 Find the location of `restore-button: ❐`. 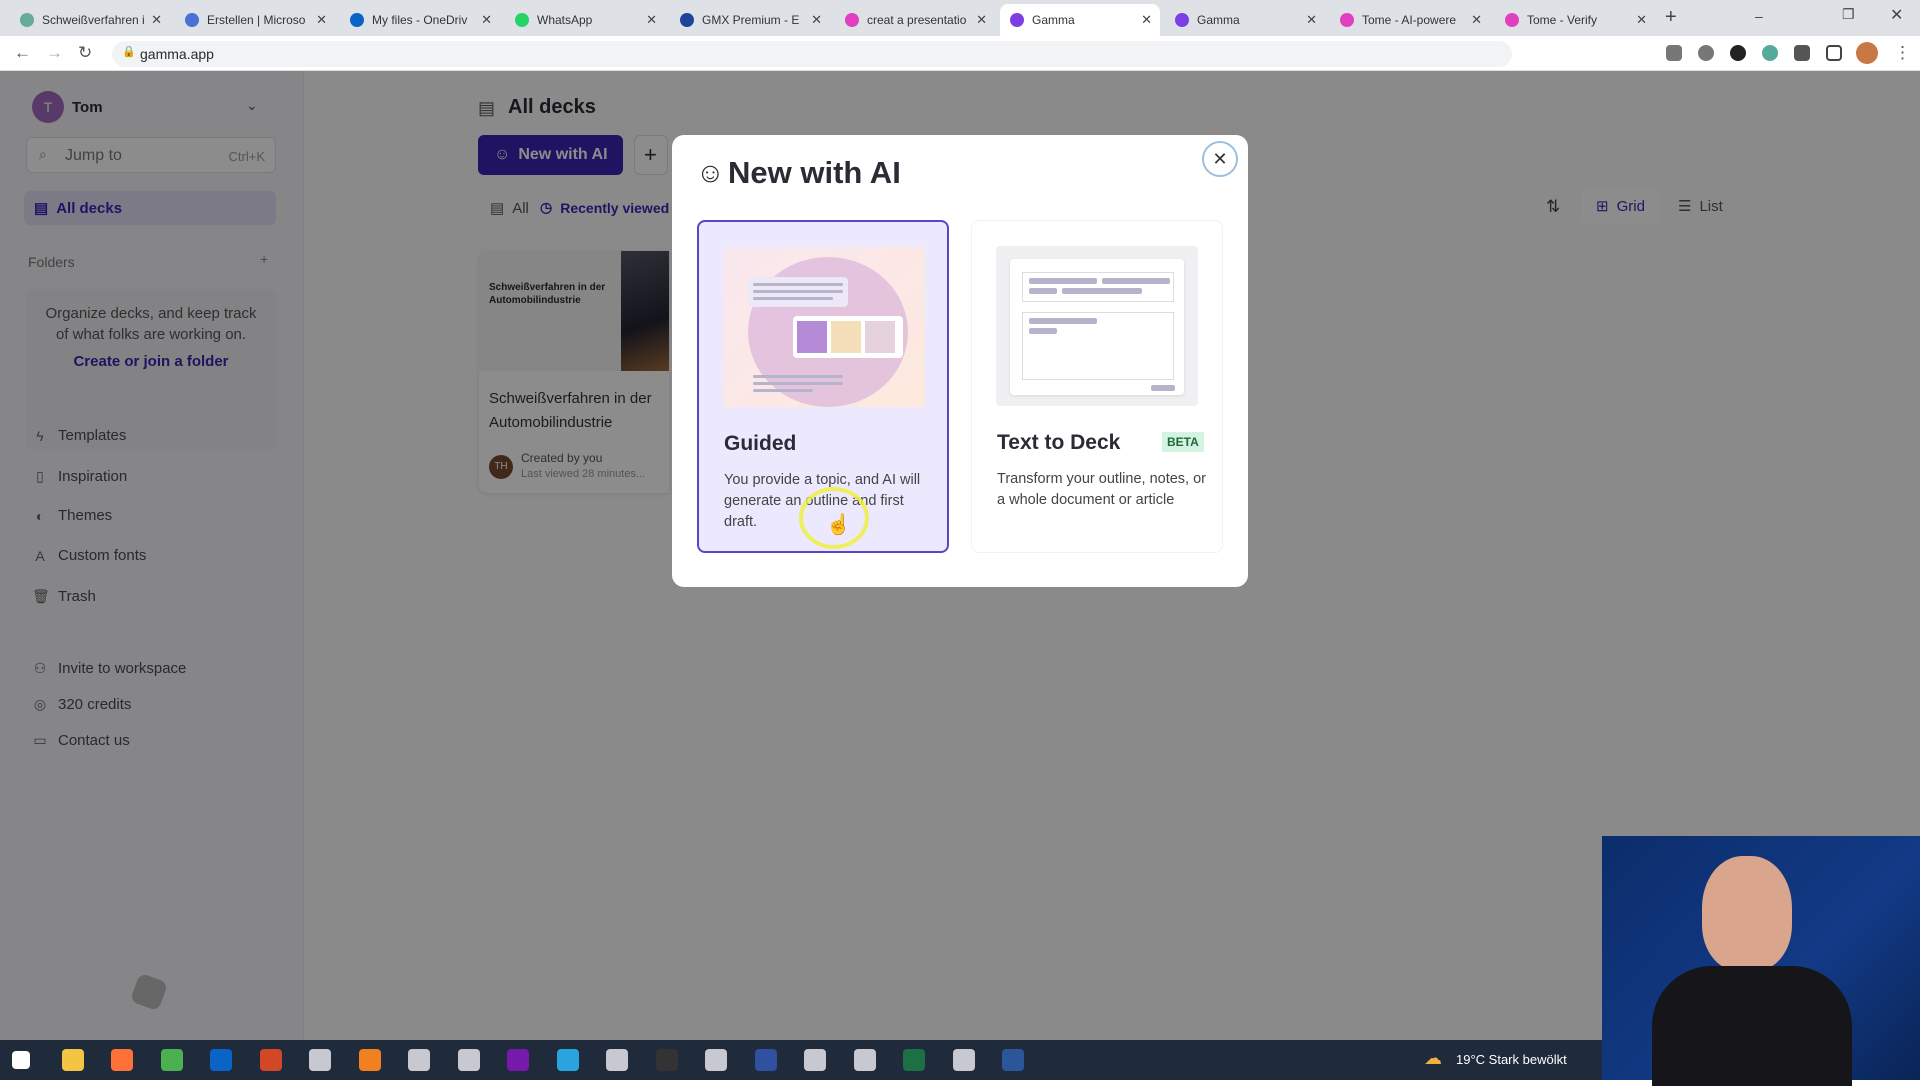

restore-button: ❐ is located at coordinates (1848, 14).